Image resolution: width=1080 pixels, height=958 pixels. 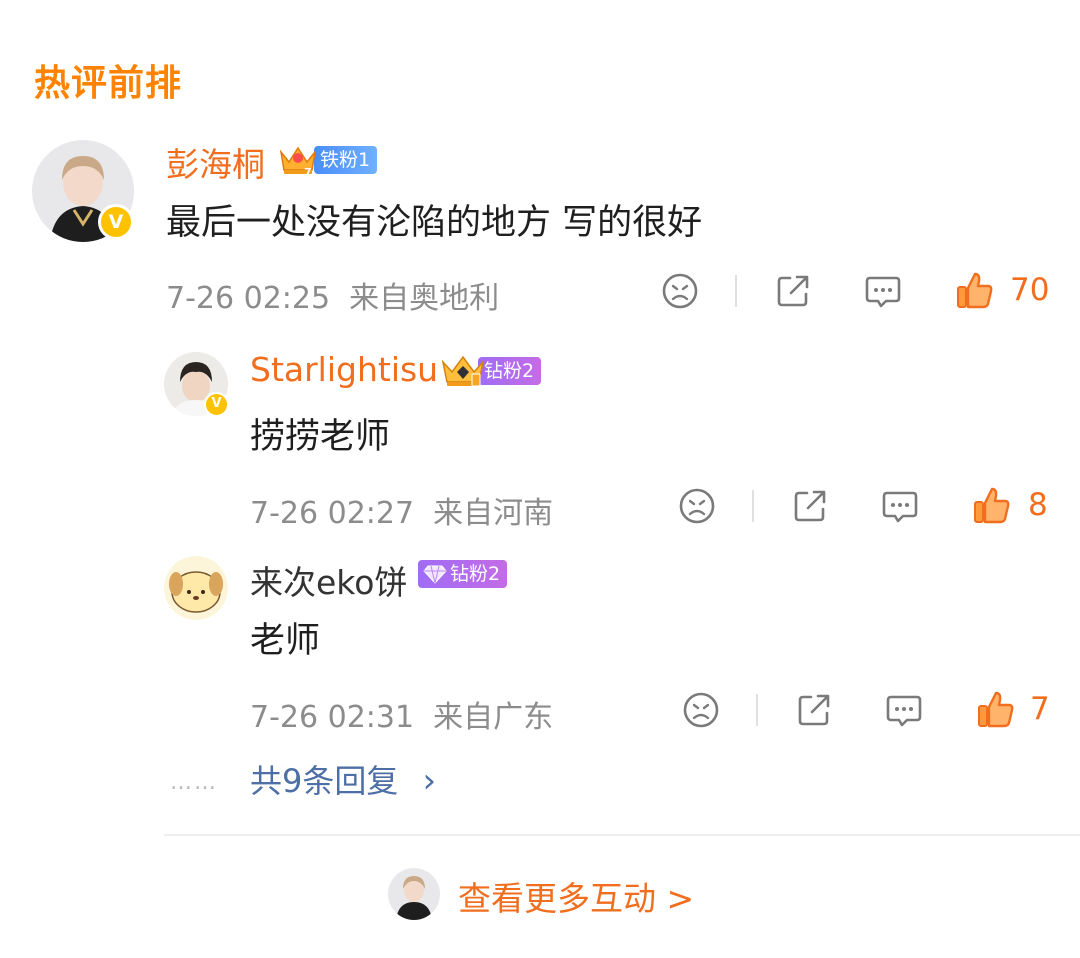 I want to click on commenter-3-username: 来次eko饼, so click(x=328, y=580).